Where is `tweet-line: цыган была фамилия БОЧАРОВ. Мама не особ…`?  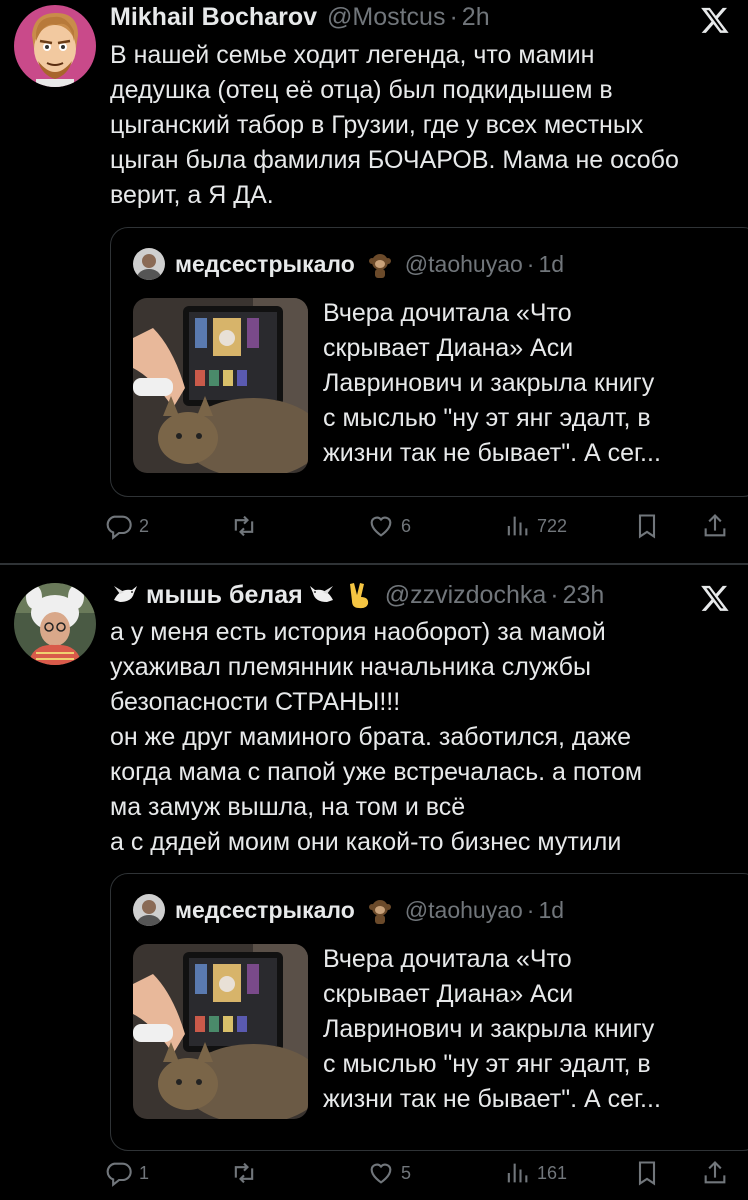 tweet-line: цыган была фамилия БОЧАРОВ. Мама не особ… is located at coordinates (394, 160).